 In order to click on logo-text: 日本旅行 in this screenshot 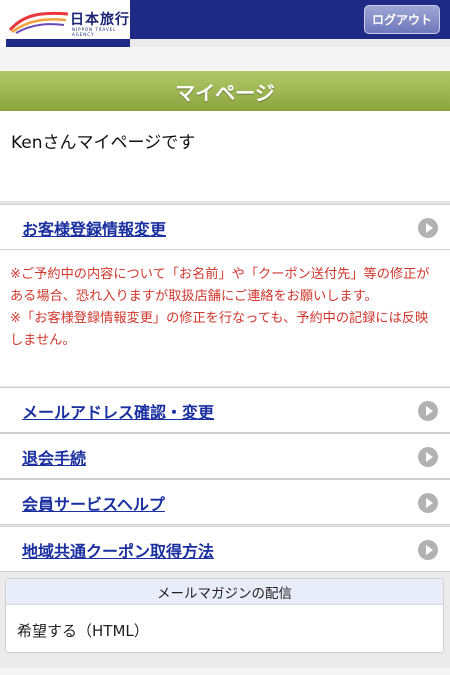, I will do `click(100, 20)`.